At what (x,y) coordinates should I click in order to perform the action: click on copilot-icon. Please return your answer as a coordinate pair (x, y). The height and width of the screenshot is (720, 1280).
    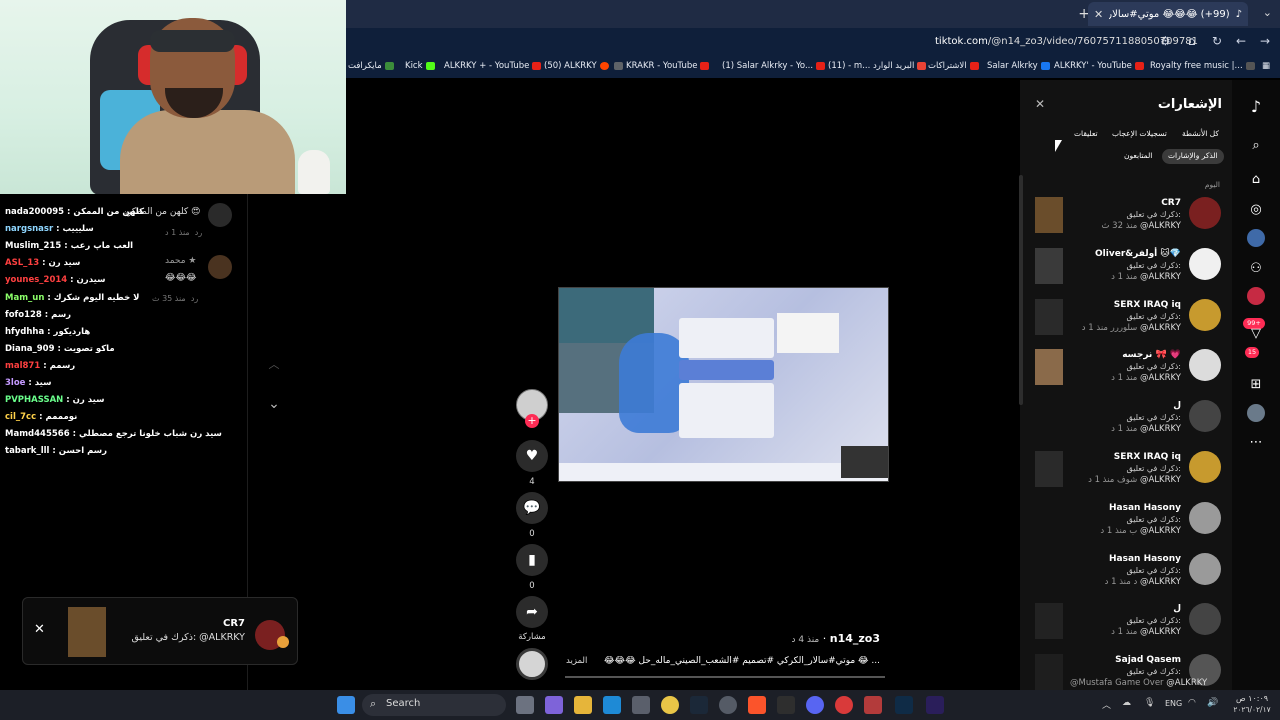
    Looking at the image, I should click on (554, 705).